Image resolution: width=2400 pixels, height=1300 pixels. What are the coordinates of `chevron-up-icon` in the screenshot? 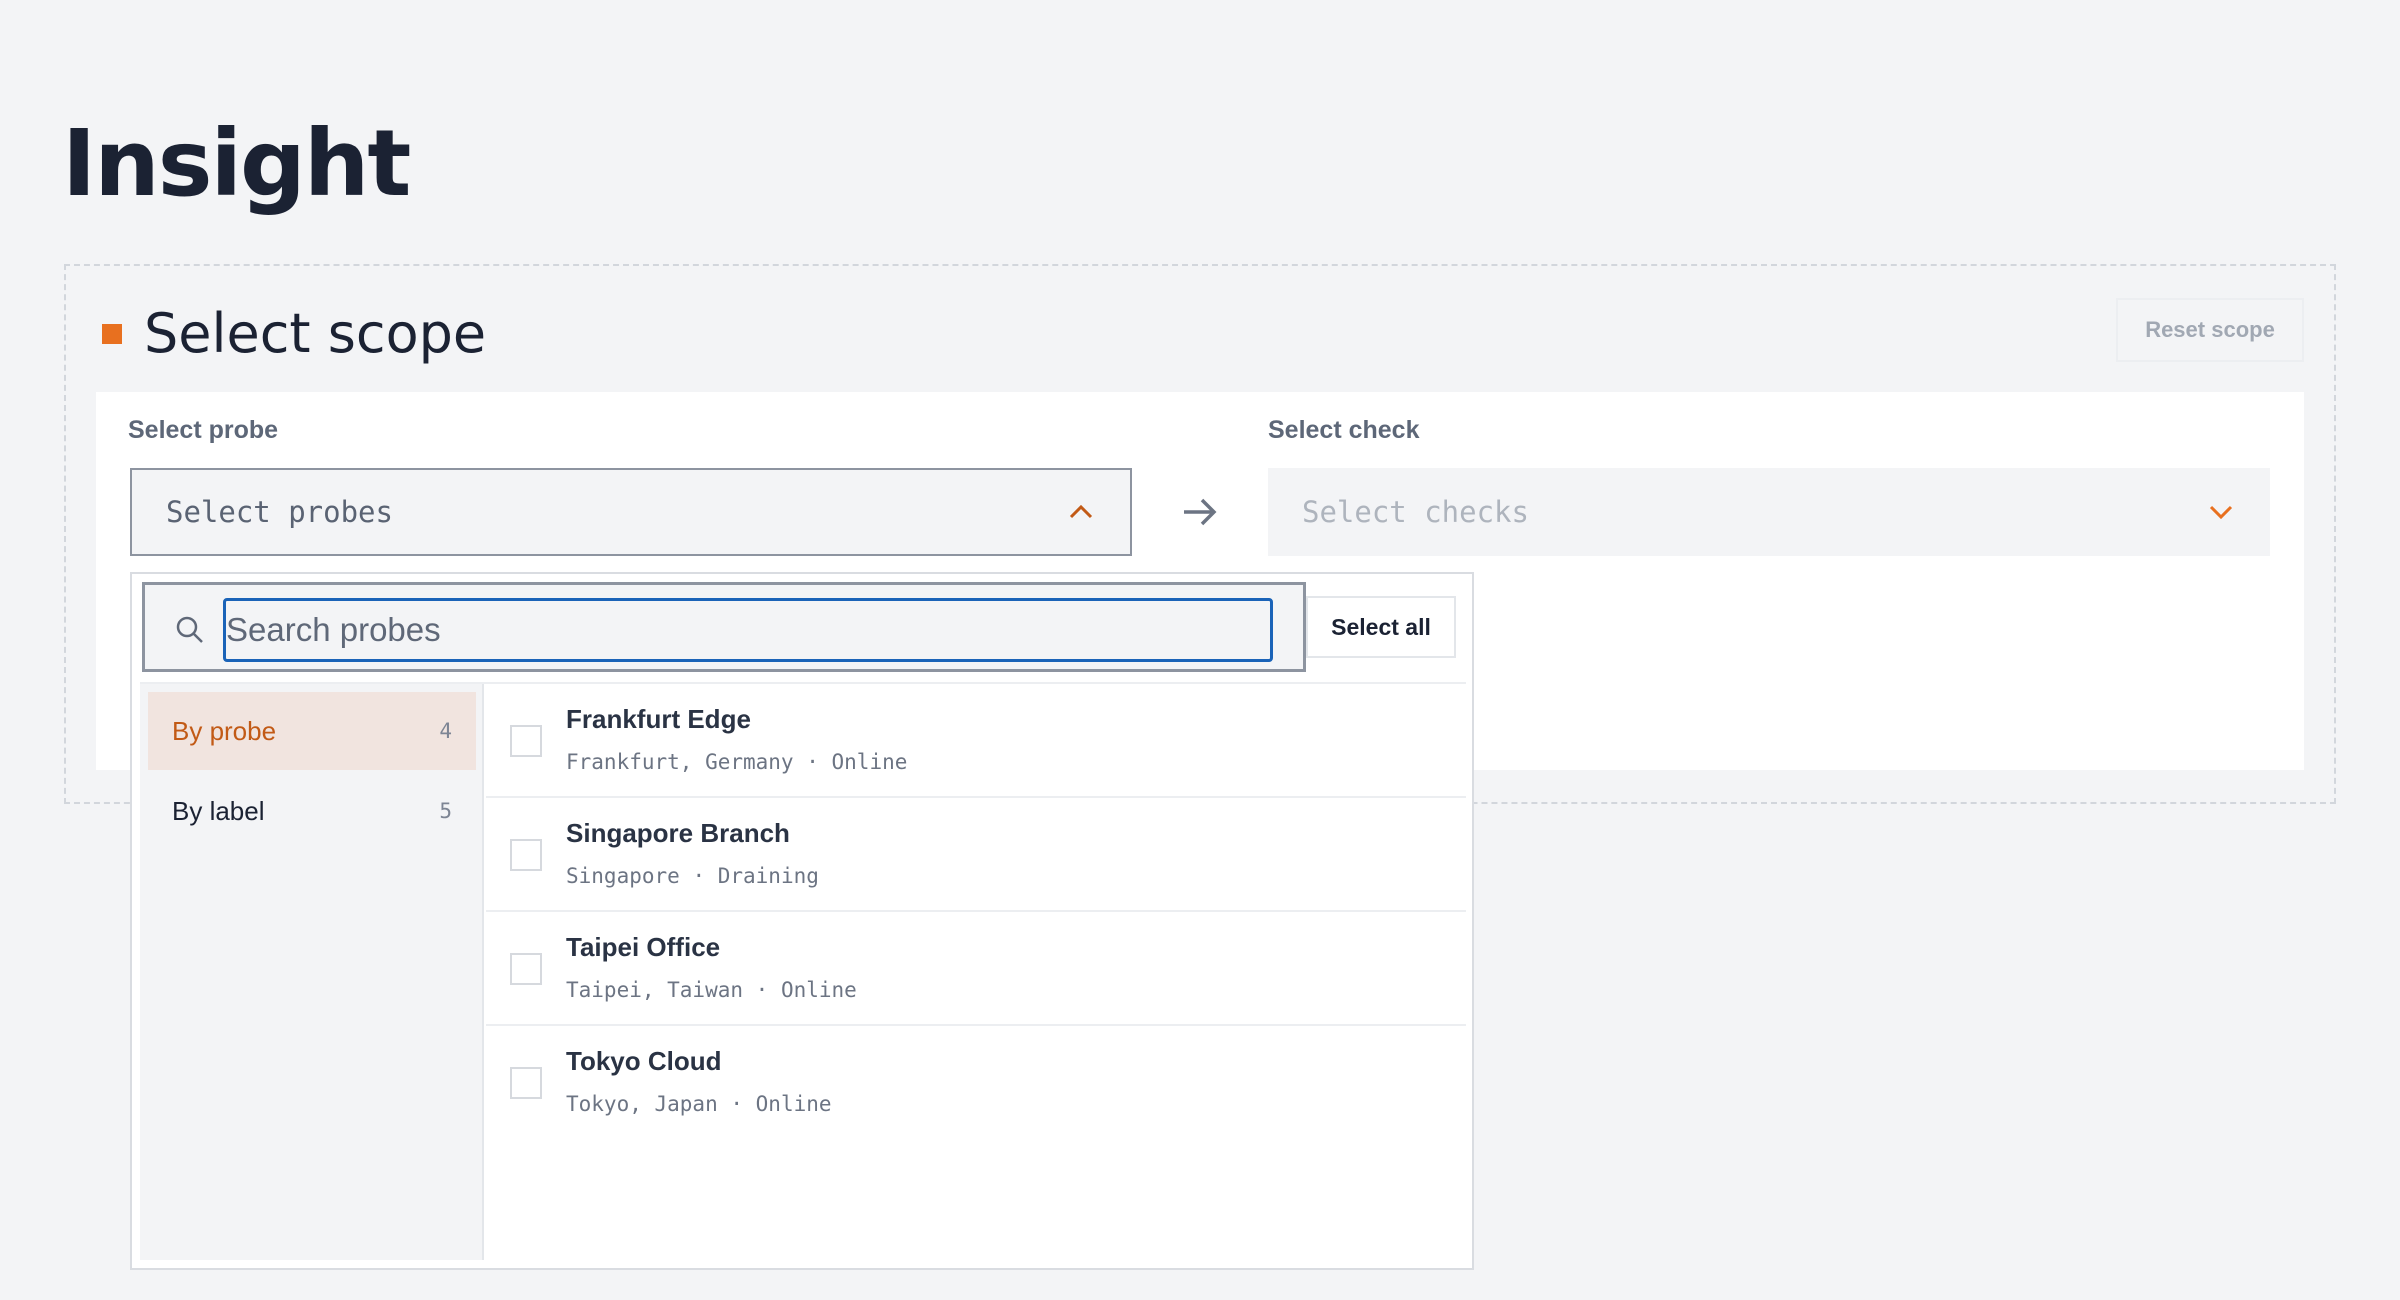 It's located at (1081, 511).